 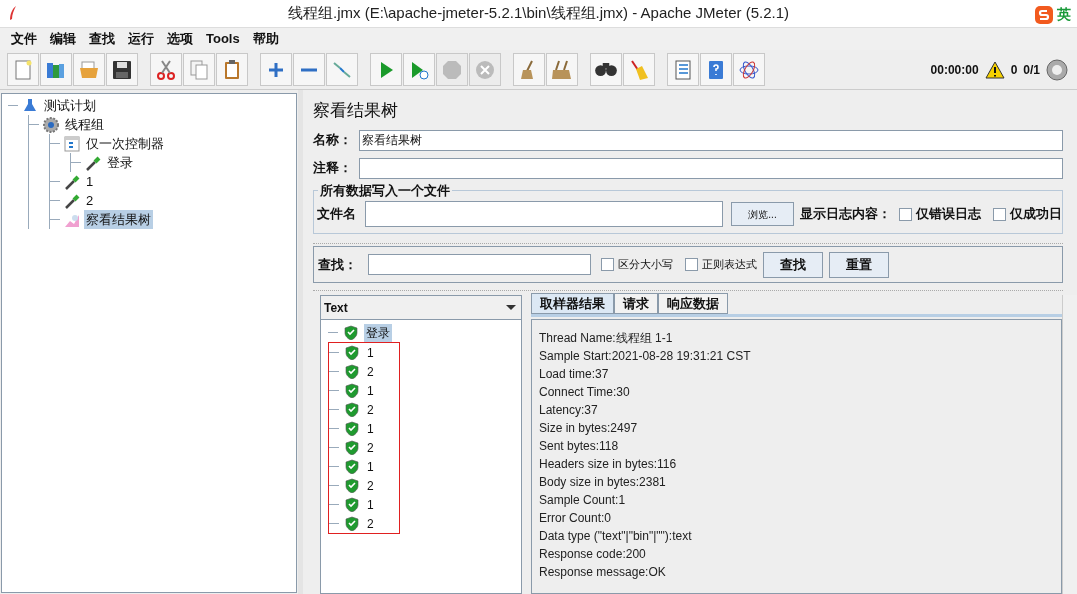 What do you see at coordinates (636, 303) in the screenshot?
I see `tab: 请求` at bounding box center [636, 303].